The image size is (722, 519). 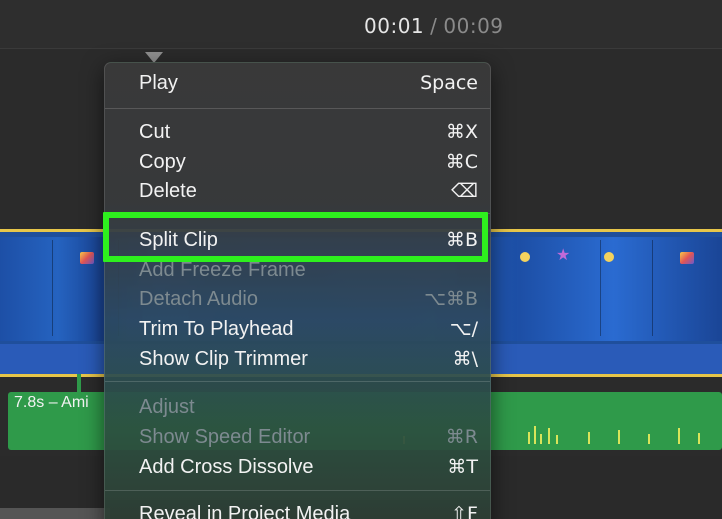 What do you see at coordinates (155, 132) in the screenshot?
I see `menu-item-label: Cut` at bounding box center [155, 132].